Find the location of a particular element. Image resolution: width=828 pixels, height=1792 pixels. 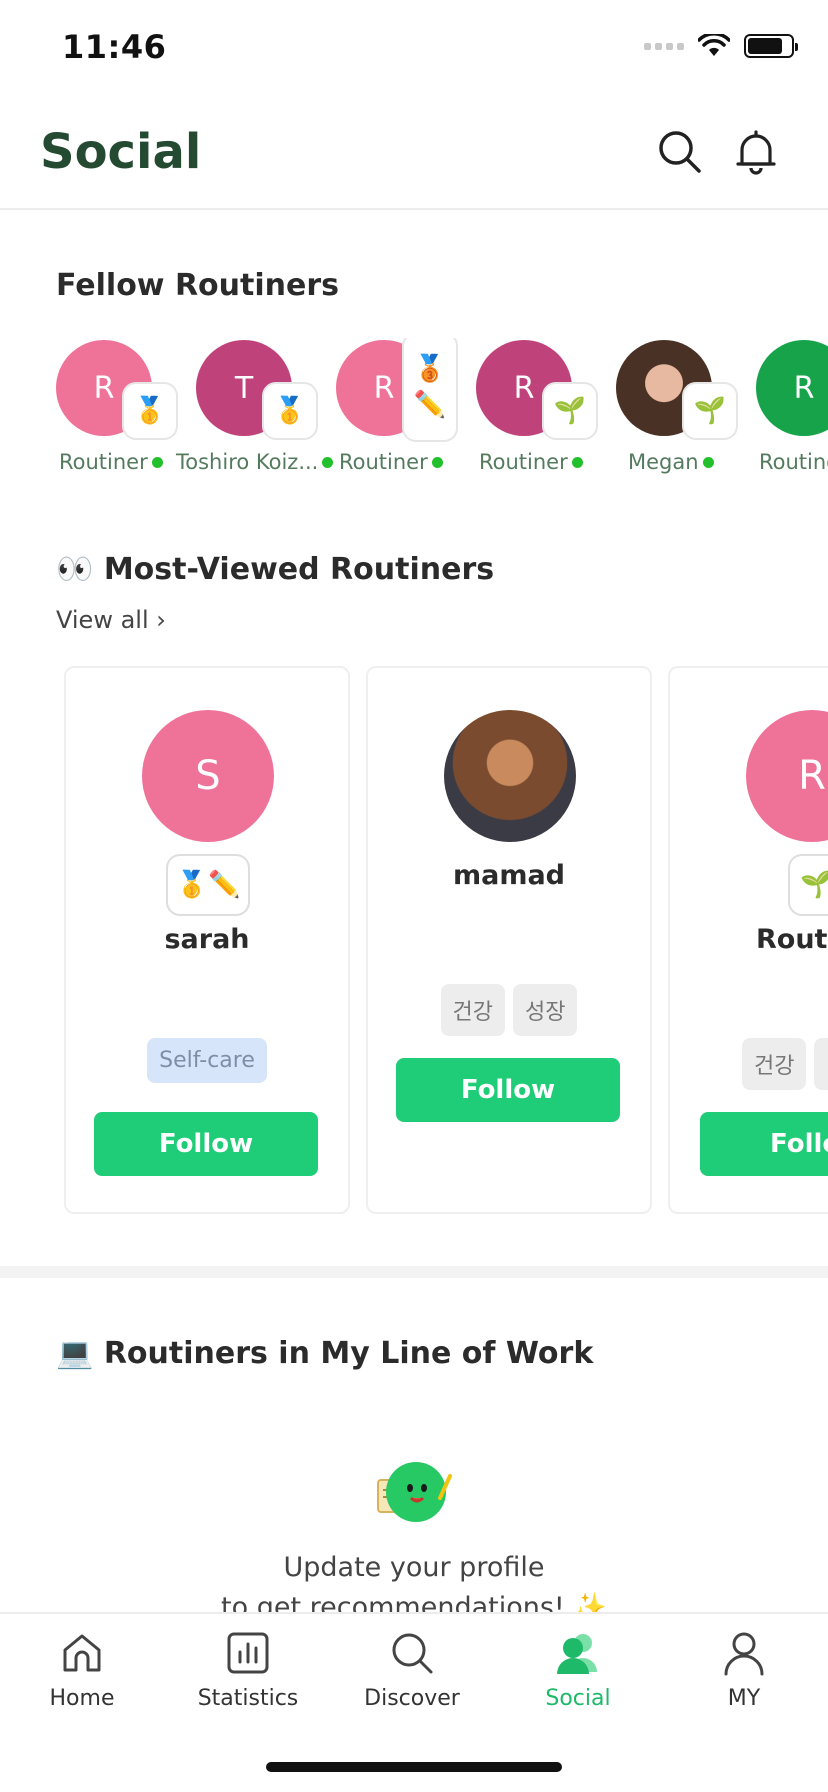

pencil-icon: ✏️ is located at coordinates (430, 405).